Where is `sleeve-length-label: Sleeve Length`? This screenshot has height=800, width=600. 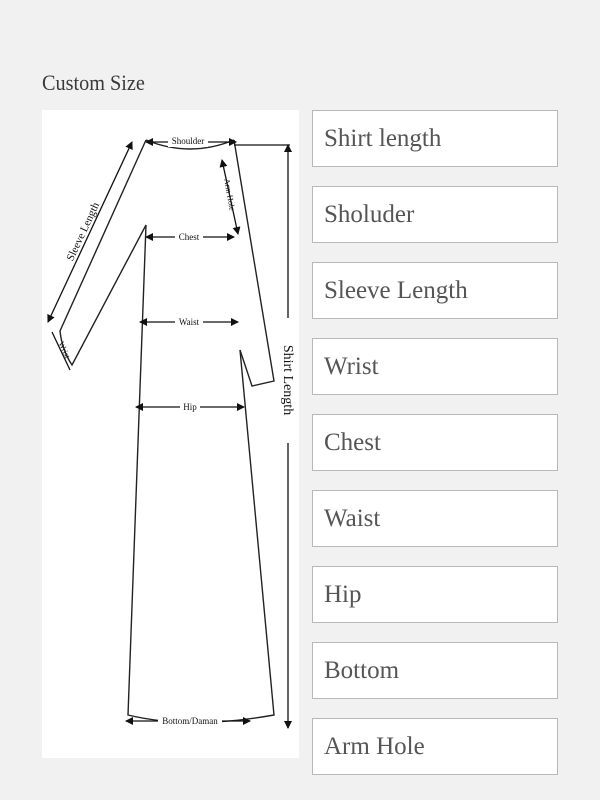 sleeve-length-label: Sleeve Length is located at coordinates (83, 231).